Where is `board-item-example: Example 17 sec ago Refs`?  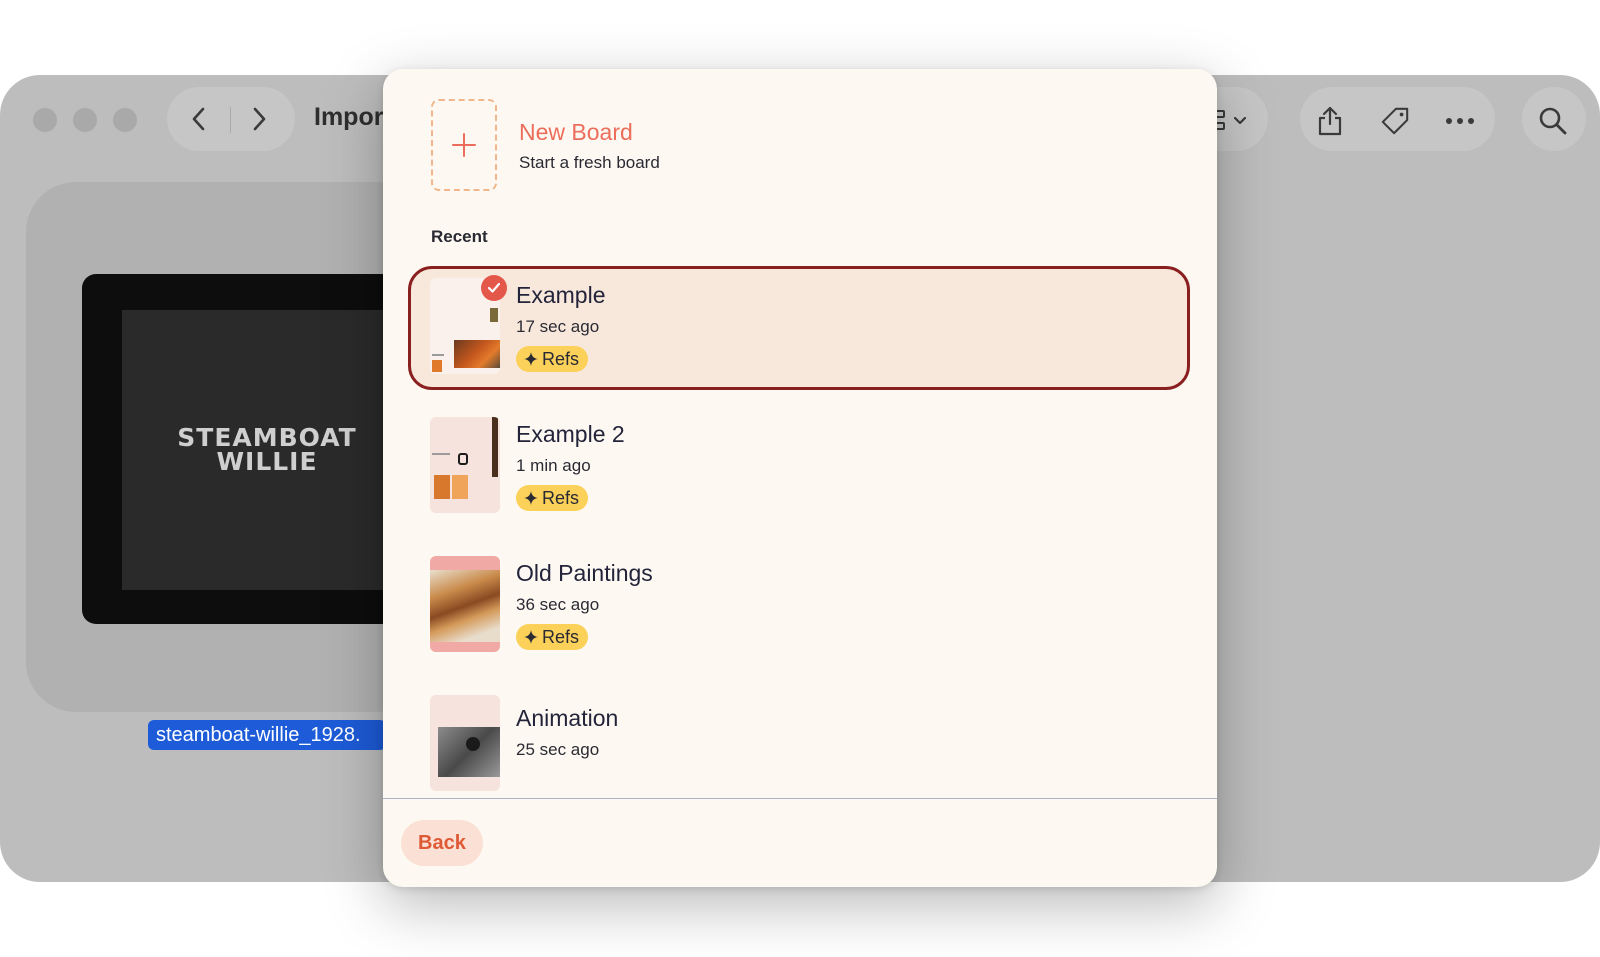
board-item-example: Example 17 sec ago Refs is located at coordinates (799, 328).